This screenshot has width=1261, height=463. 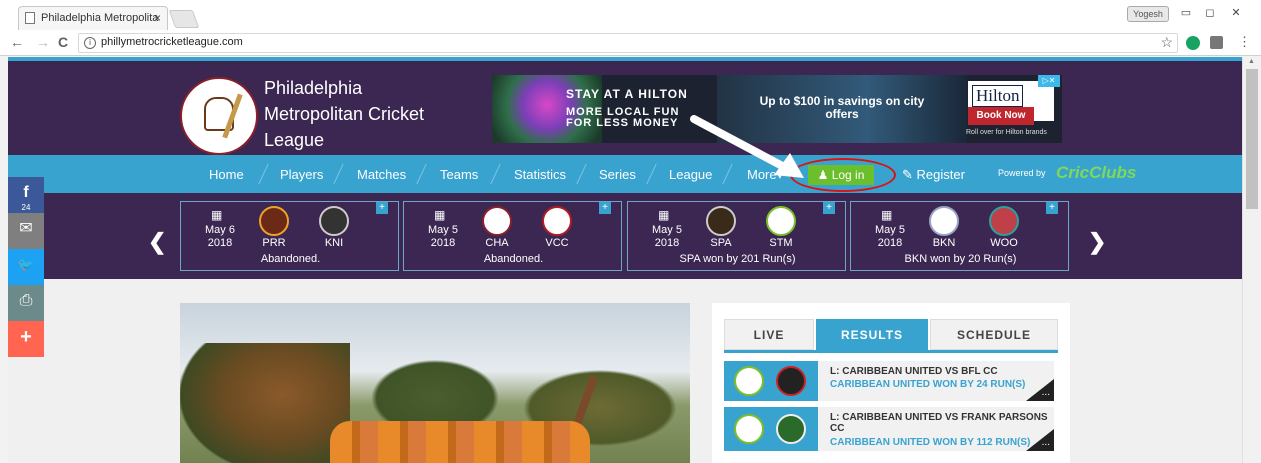 I want to click on team-name: PRR, so click(x=274, y=243).